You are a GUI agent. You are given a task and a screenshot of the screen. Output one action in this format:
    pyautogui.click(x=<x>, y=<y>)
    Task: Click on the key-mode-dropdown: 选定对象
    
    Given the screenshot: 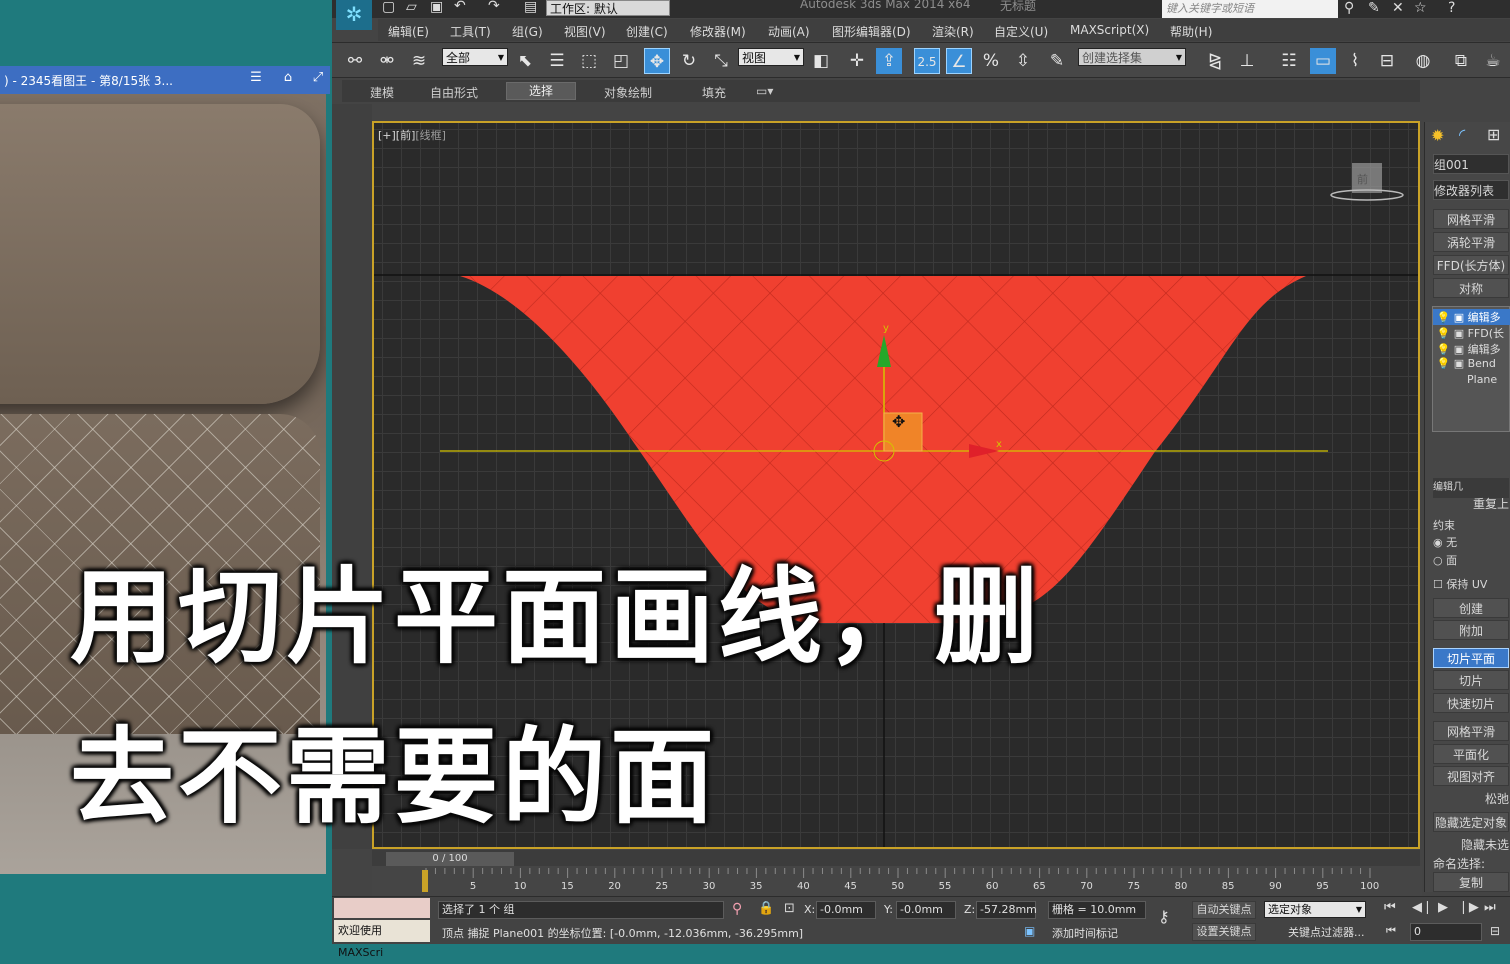 What is the action you would take?
    pyautogui.click(x=1315, y=909)
    